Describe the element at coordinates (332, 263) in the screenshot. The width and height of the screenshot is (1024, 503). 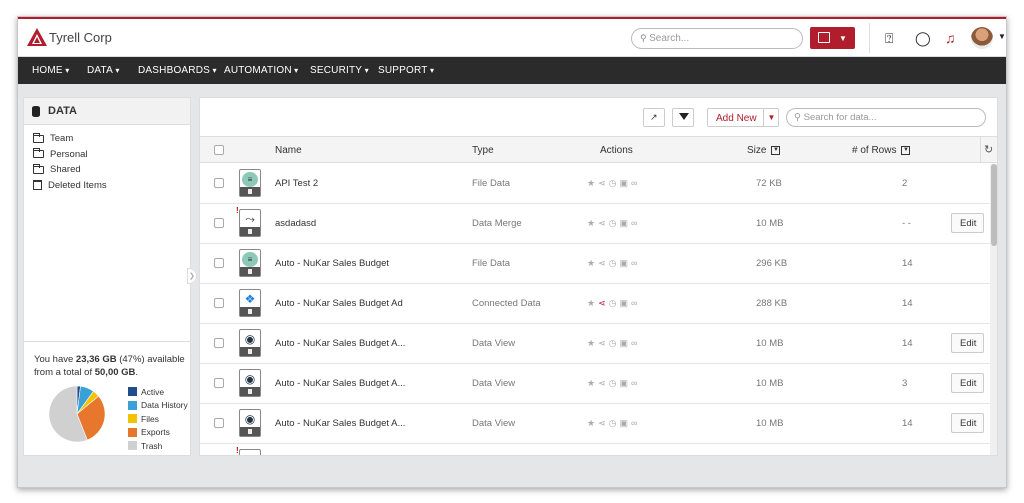
I see `row-name: Auto - NuKar Sales Budget` at that location.